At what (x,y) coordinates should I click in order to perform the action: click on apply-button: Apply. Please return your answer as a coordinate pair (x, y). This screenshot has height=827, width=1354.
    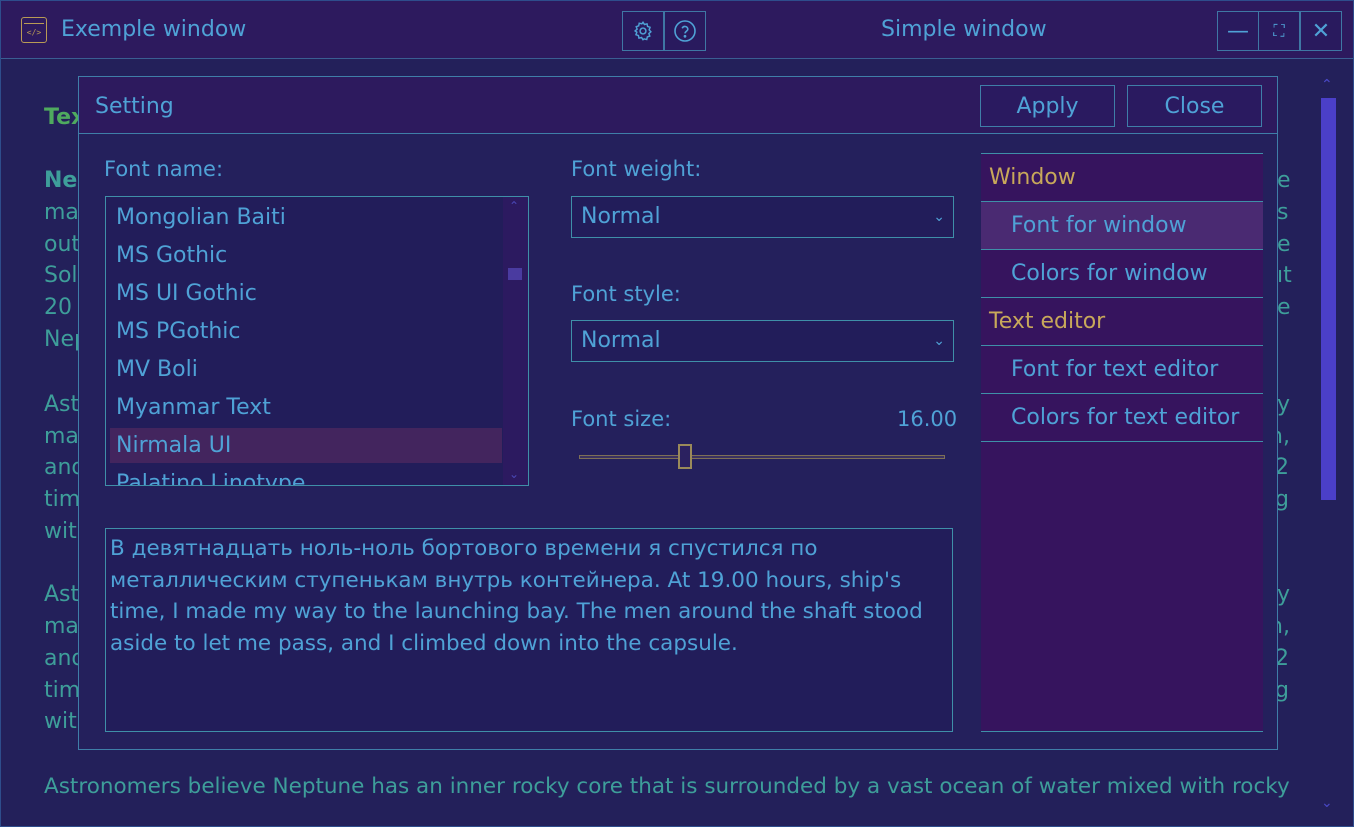
    Looking at the image, I should click on (1047, 106).